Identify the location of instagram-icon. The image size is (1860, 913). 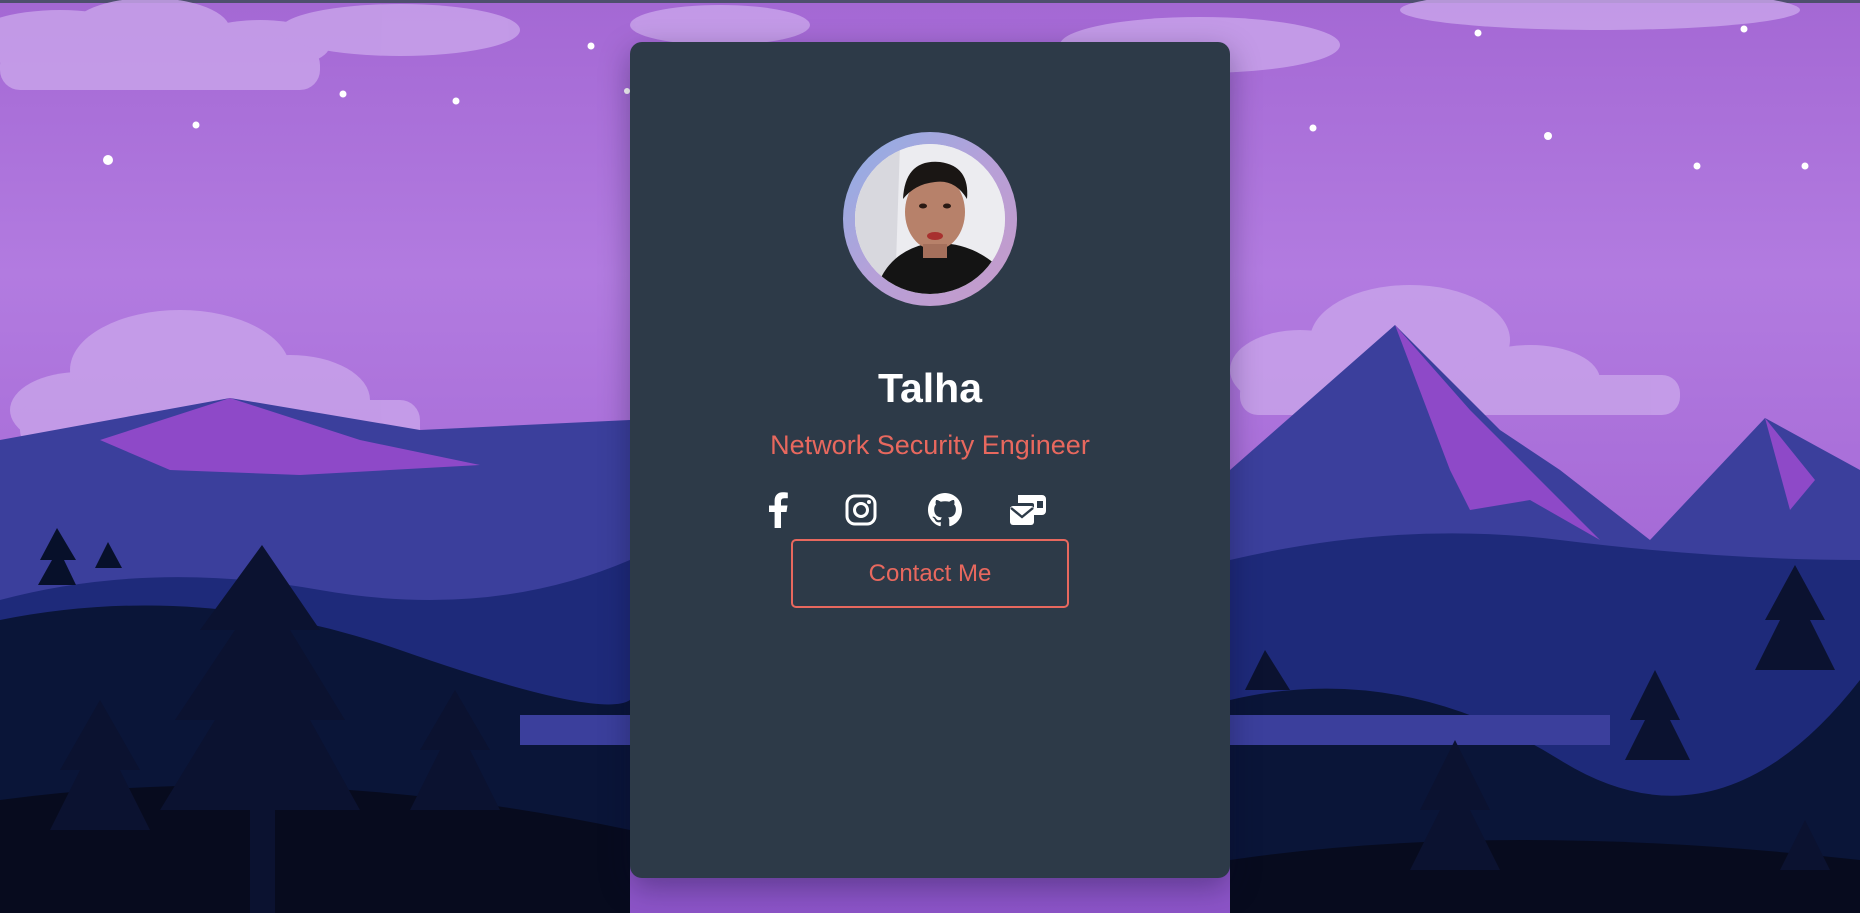
(861, 510).